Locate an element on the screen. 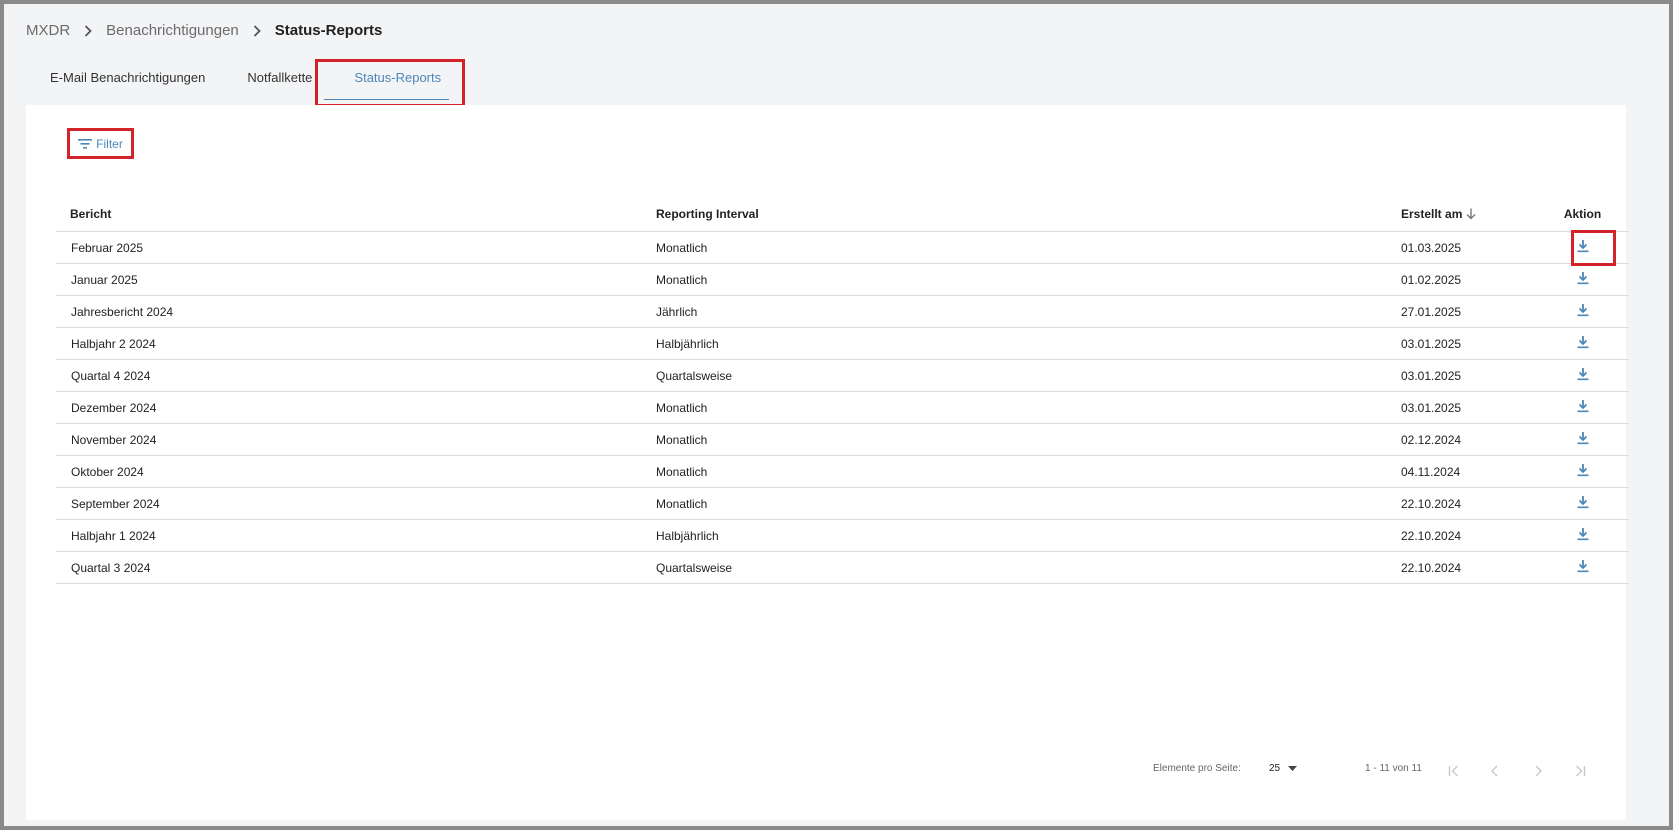  pagination: Elemente pro Seite: 25 1 - 11 von 11 is located at coordinates (826, 771).